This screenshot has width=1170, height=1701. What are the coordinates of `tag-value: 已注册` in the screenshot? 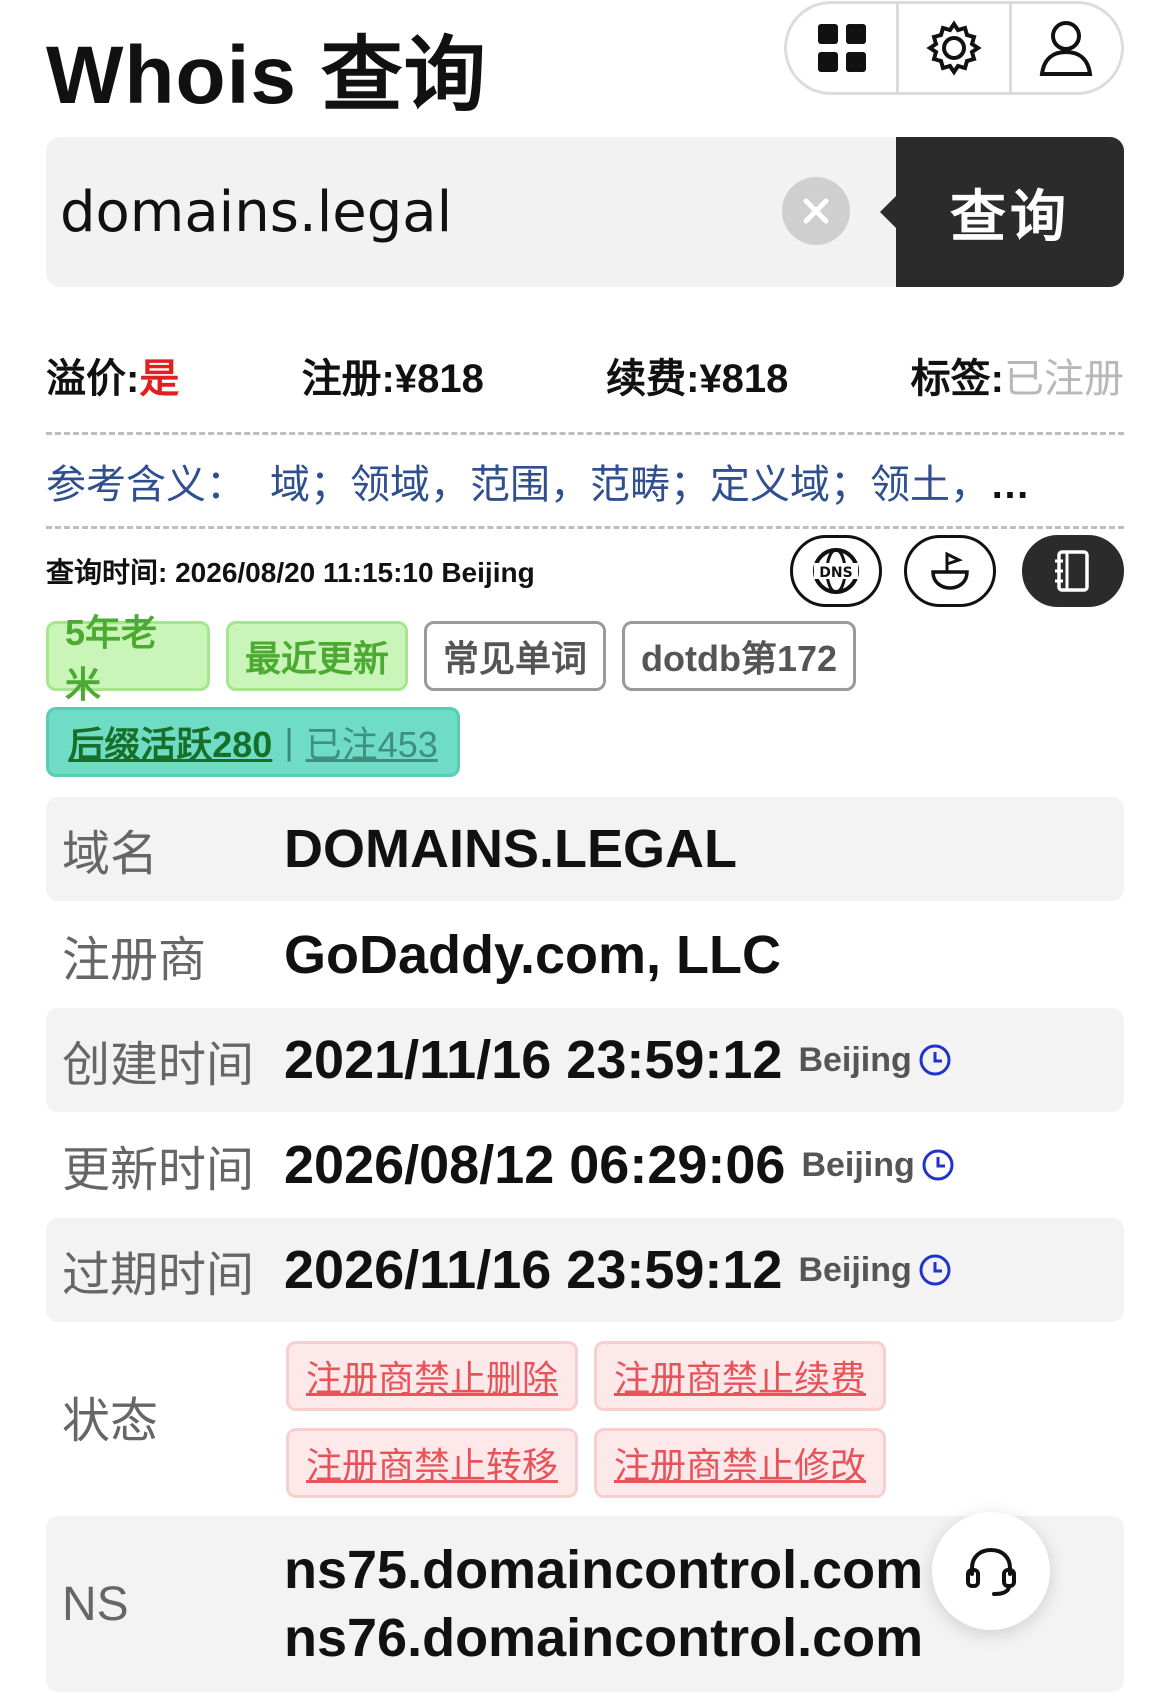 It's located at (1063, 379).